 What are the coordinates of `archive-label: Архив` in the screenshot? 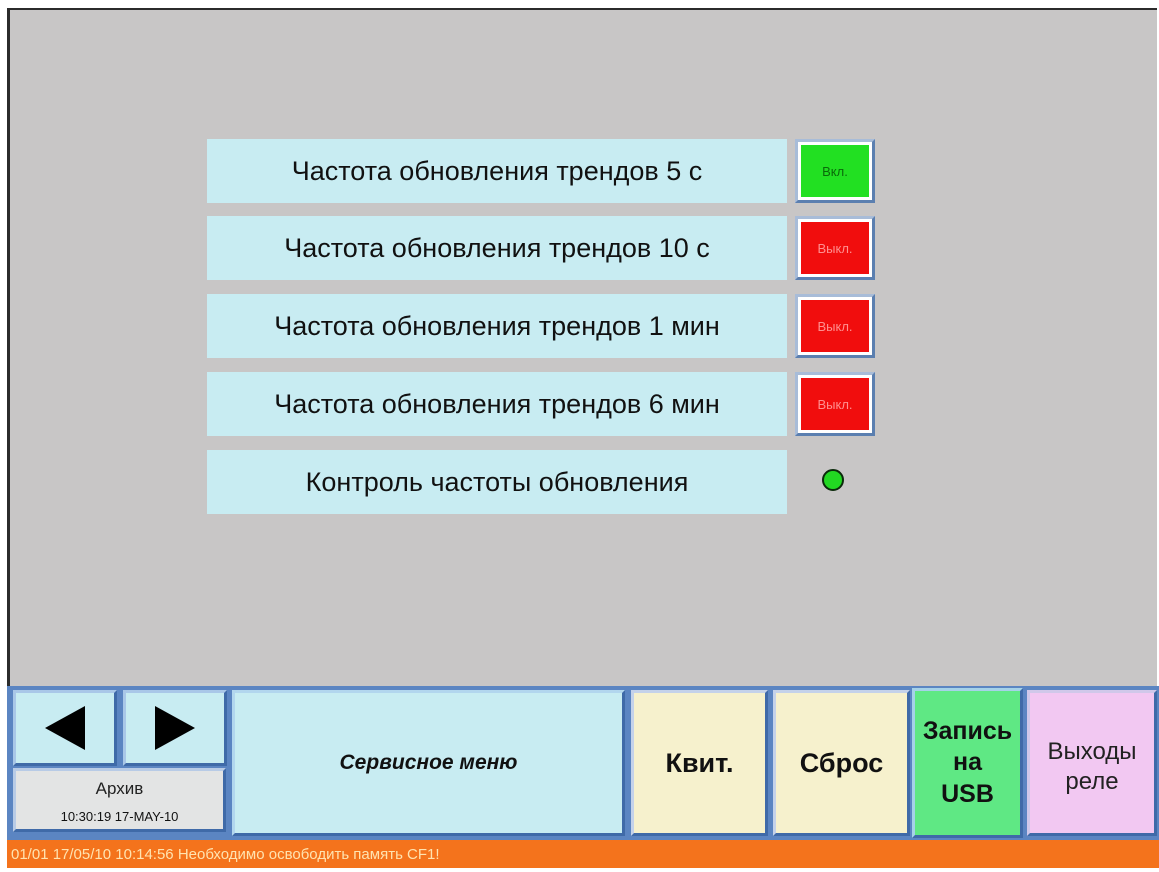 It's located at (119, 788).